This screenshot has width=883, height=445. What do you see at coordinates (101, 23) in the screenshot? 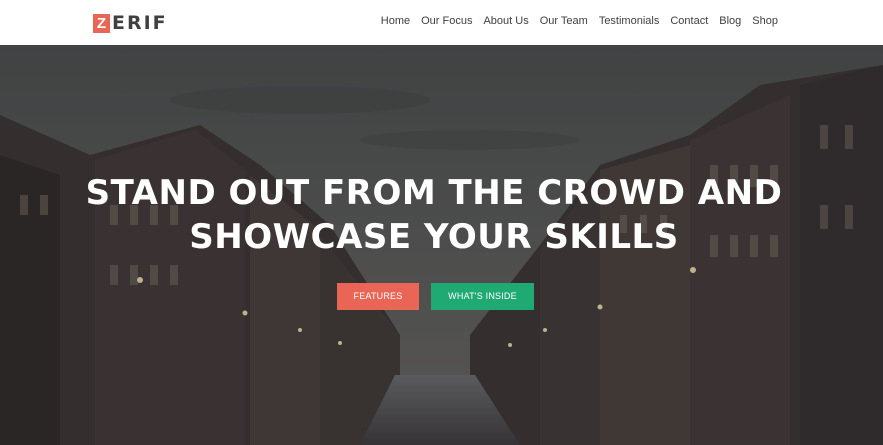
I see `logo-mark: Z` at bounding box center [101, 23].